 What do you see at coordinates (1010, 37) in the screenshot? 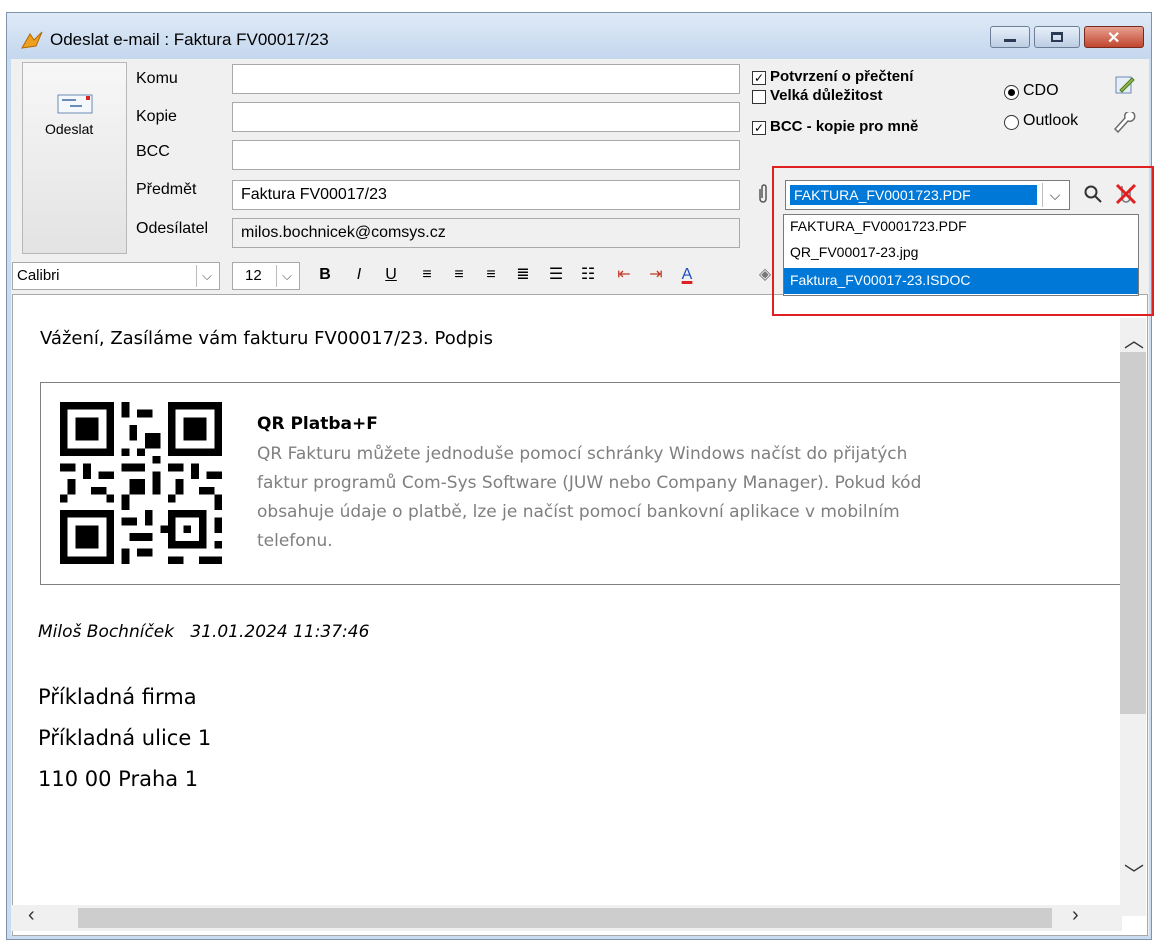
I see `minimize-button` at bounding box center [1010, 37].